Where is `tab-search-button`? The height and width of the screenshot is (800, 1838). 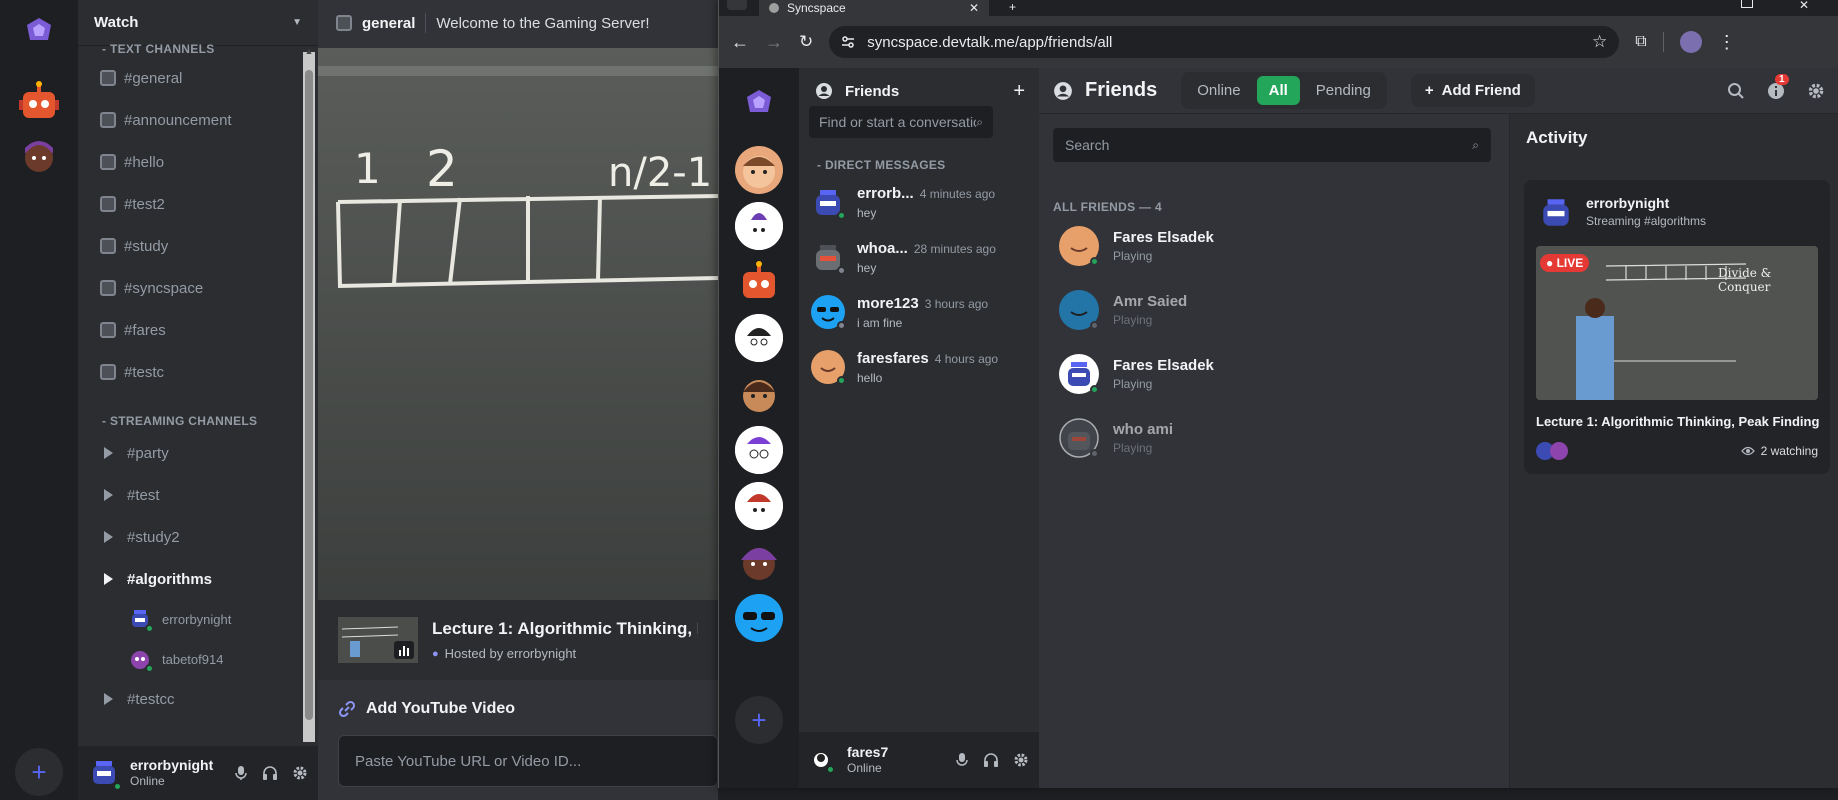
tab-search-button is located at coordinates (737, 5).